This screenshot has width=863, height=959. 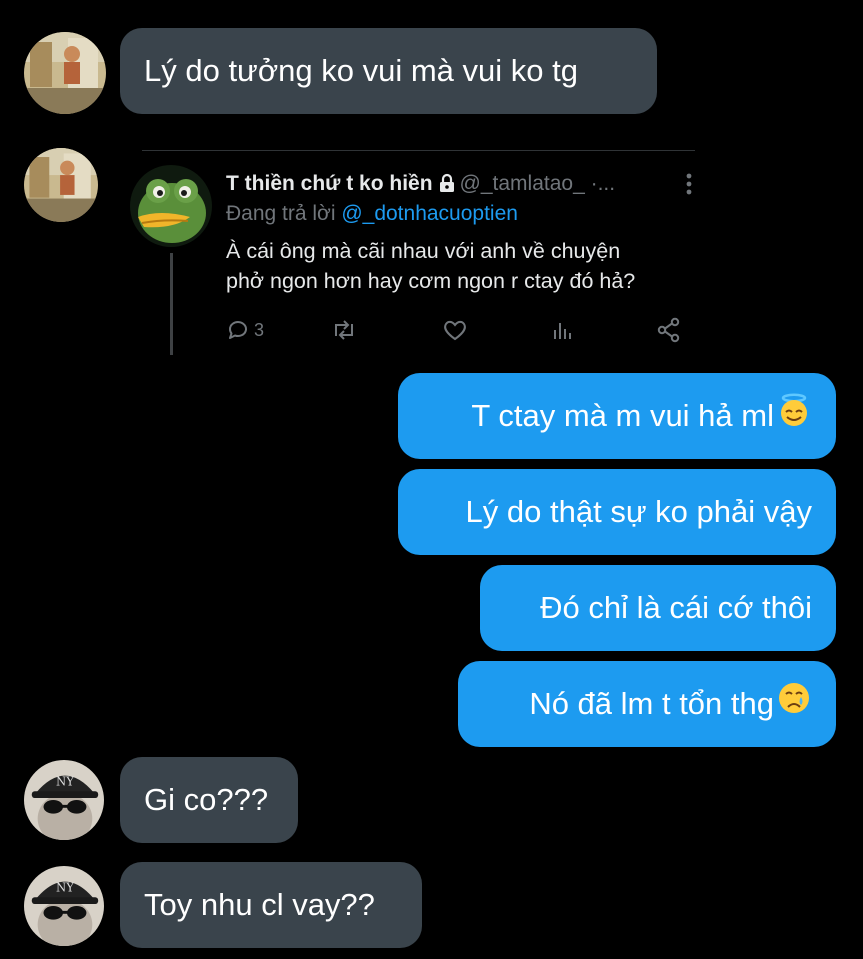 I want to click on message-bubble-outgoing: Nó đã lm t tổn thg, so click(x=647, y=704).